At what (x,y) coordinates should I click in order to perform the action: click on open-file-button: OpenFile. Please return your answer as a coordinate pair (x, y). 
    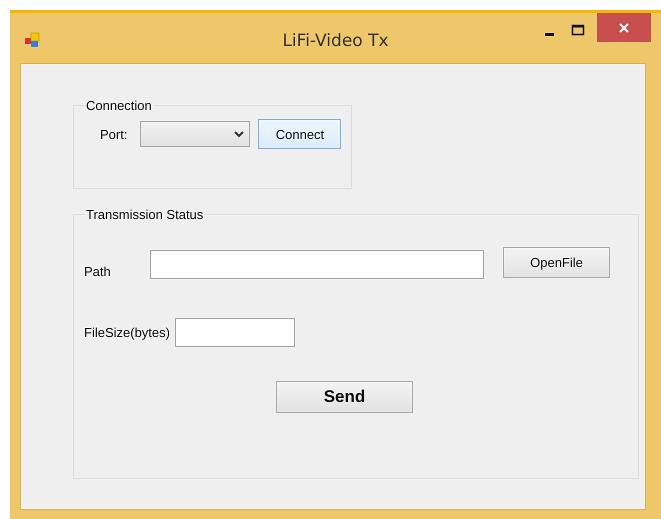
    Looking at the image, I should click on (556, 262).